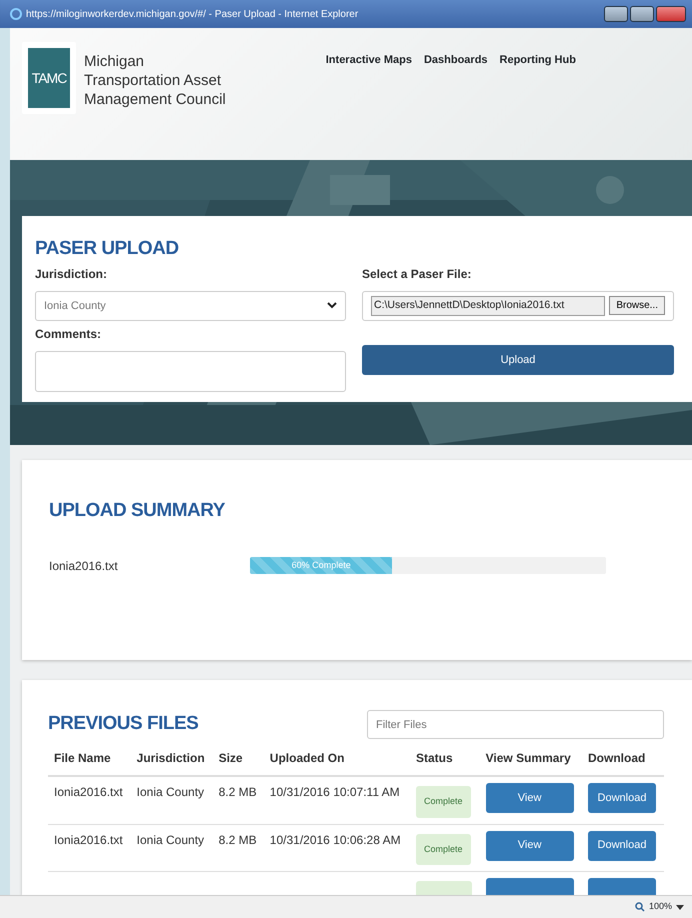  I want to click on select-value: Ionia County, so click(75, 306).